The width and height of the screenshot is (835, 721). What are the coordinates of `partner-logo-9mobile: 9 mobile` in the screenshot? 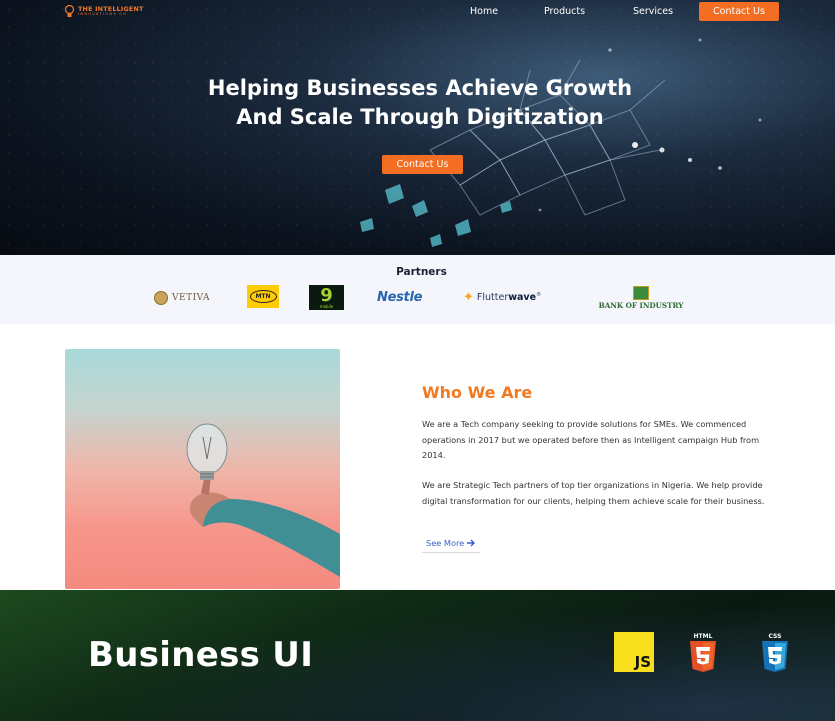 It's located at (326, 297).